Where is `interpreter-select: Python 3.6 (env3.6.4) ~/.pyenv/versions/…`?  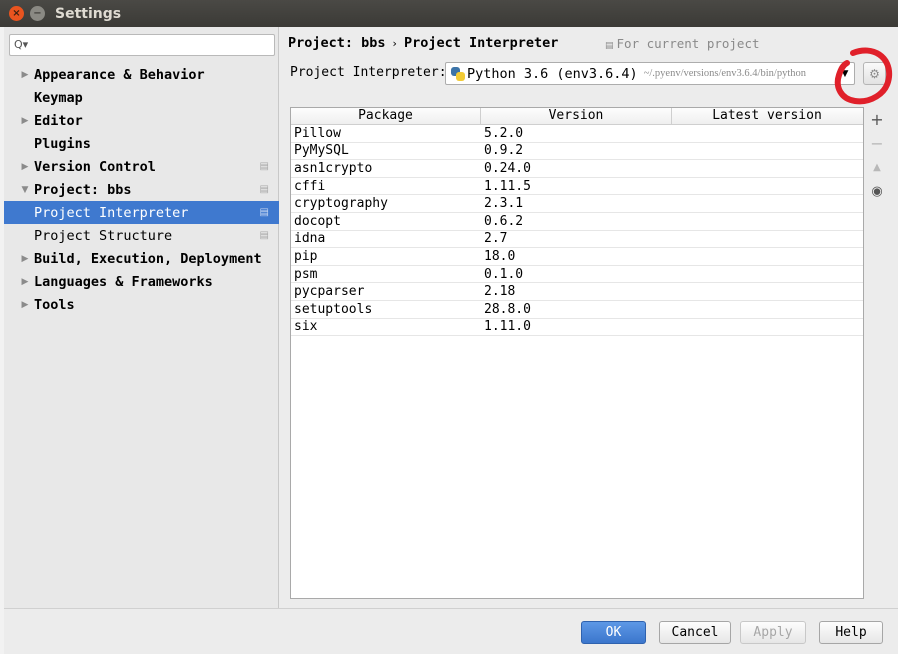
interpreter-select: Python 3.6 (env3.6.4) ~/.pyenv/versions/… is located at coordinates (650, 73).